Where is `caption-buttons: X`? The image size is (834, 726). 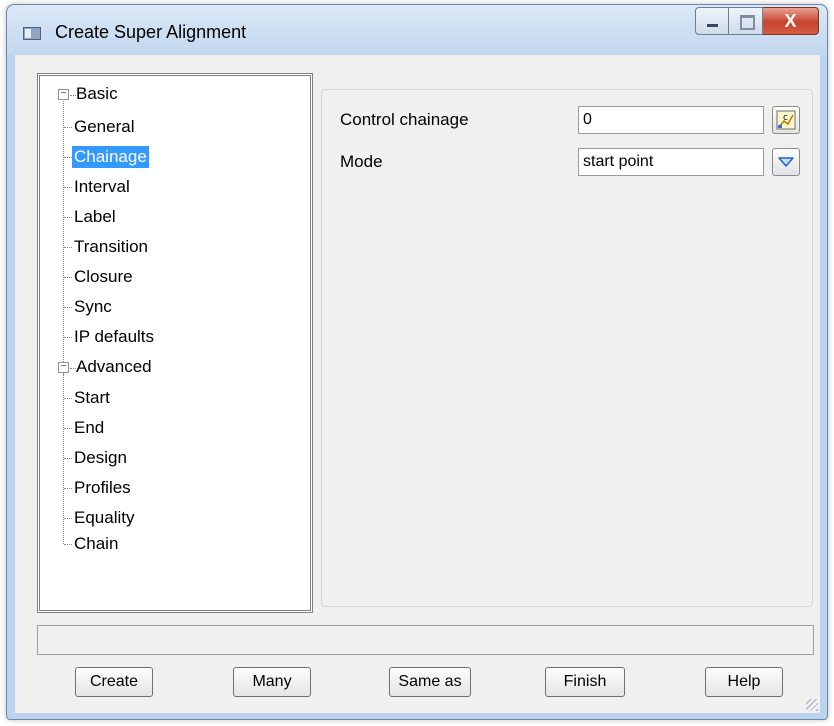 caption-buttons: X is located at coordinates (757, 22).